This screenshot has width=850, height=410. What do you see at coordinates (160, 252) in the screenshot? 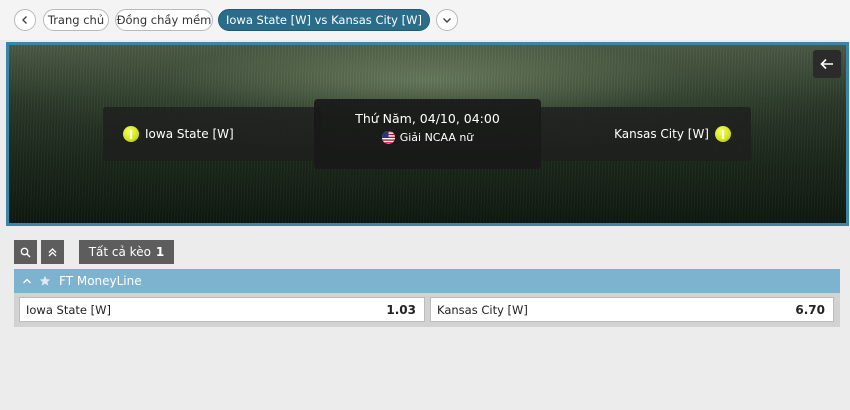
I see `tab-all-count: 1` at bounding box center [160, 252].